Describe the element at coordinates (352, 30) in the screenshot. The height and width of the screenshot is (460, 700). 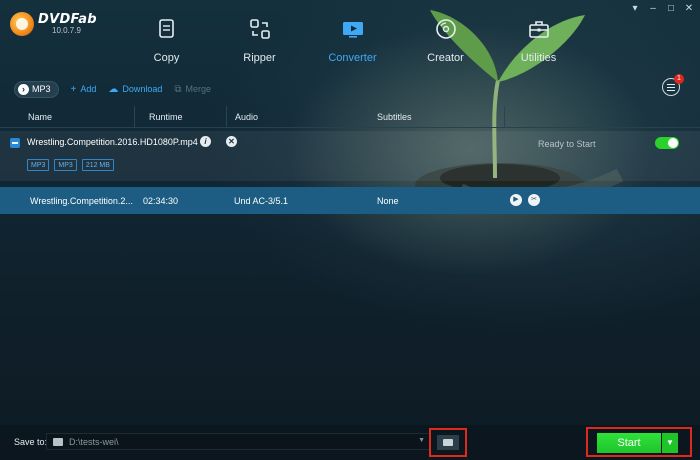
I see `converter-icon` at that location.